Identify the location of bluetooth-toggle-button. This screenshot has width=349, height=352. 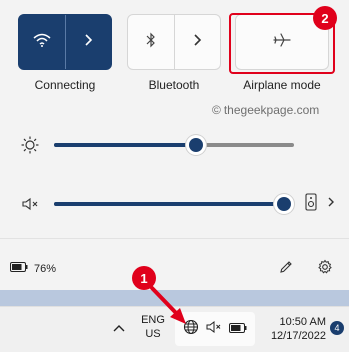
(151, 42).